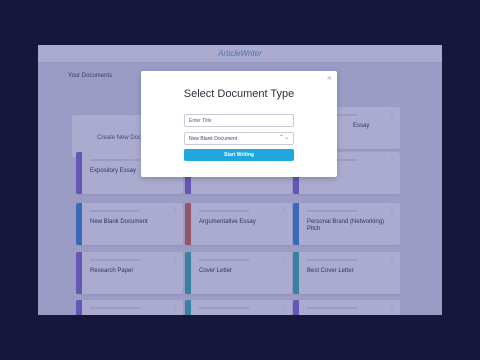  What do you see at coordinates (239, 120) in the screenshot?
I see `title-input` at bounding box center [239, 120].